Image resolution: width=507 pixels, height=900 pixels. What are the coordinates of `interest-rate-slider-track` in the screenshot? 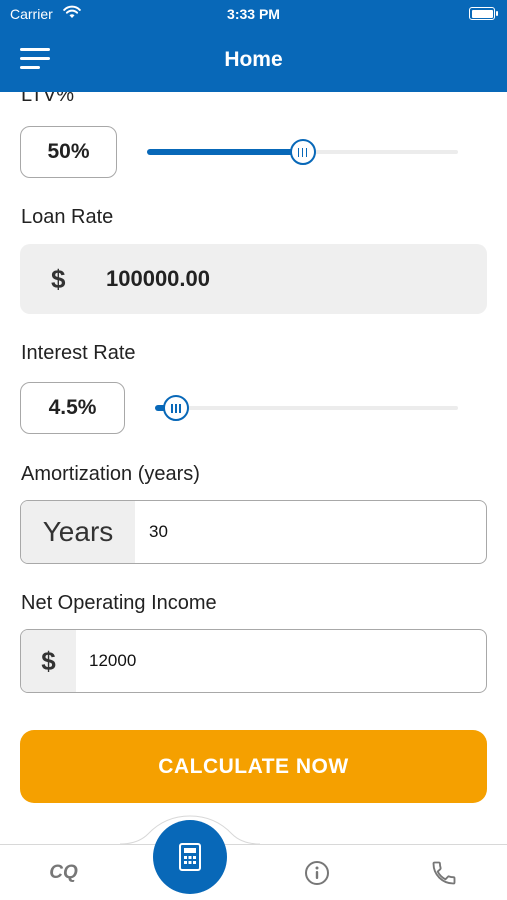 It's located at (306, 408).